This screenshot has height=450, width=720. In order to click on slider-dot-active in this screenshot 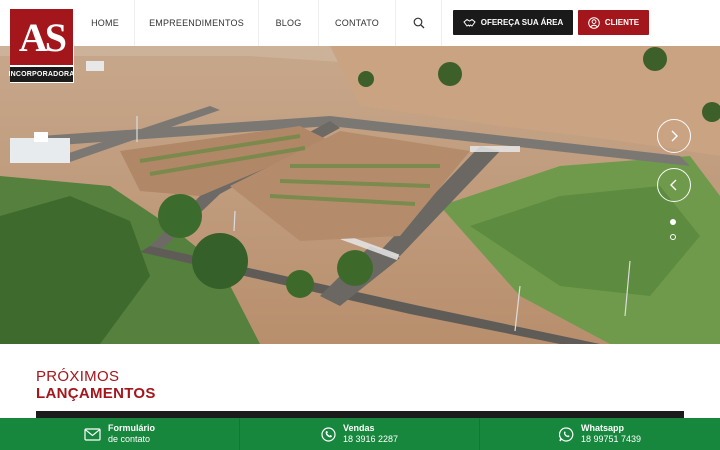, I will do `click(673, 222)`.